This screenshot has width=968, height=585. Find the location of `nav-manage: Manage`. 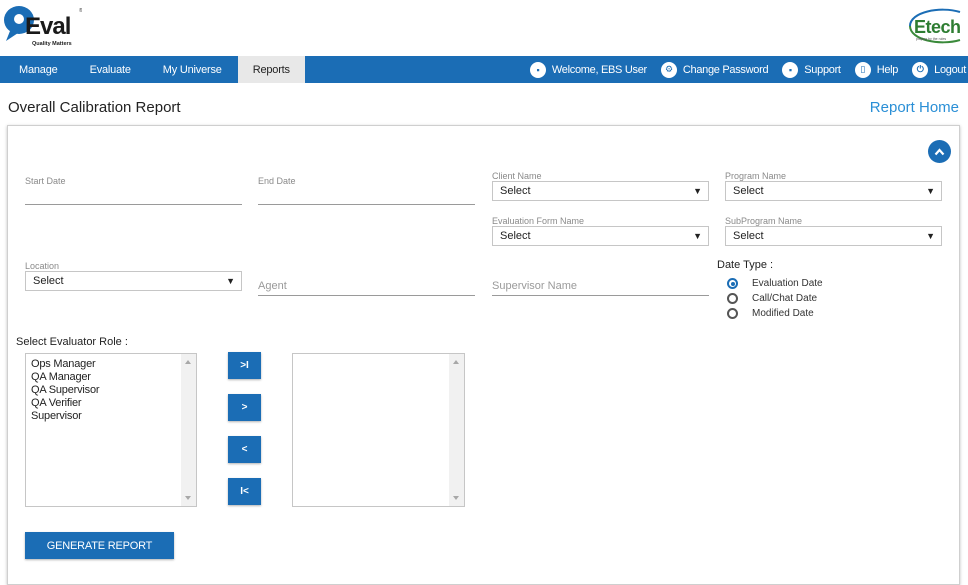

nav-manage: Manage is located at coordinates (37, 69).